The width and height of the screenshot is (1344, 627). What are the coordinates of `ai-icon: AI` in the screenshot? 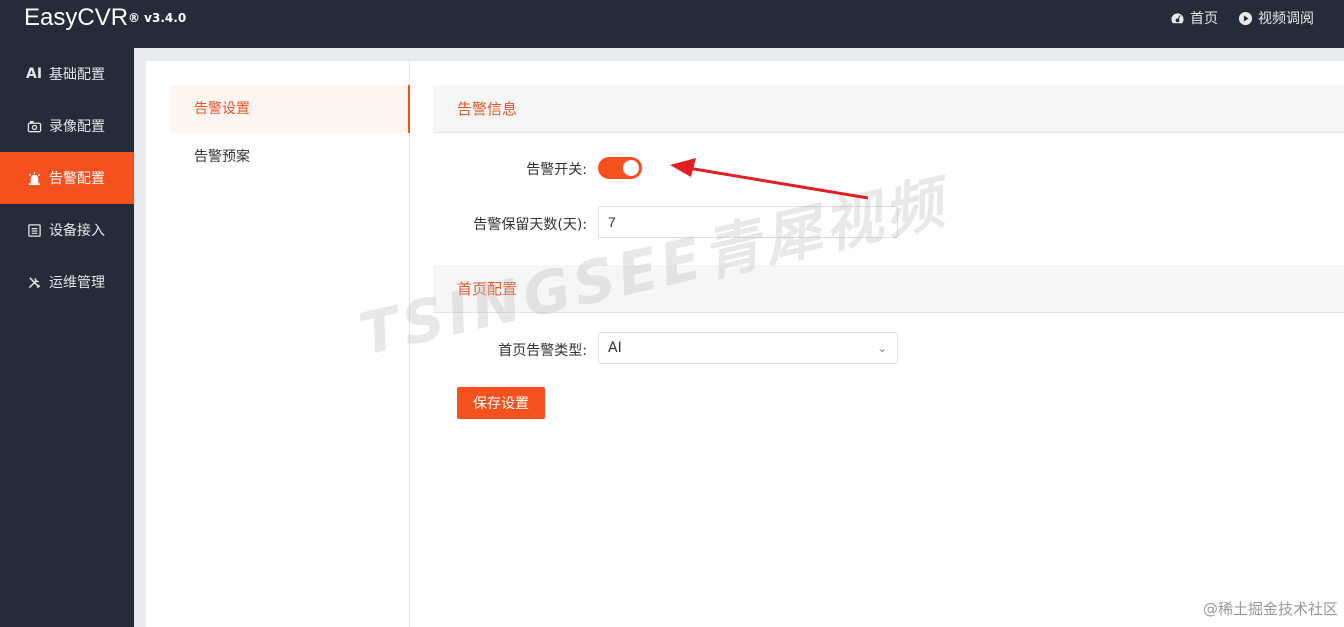 It's located at (34, 74).